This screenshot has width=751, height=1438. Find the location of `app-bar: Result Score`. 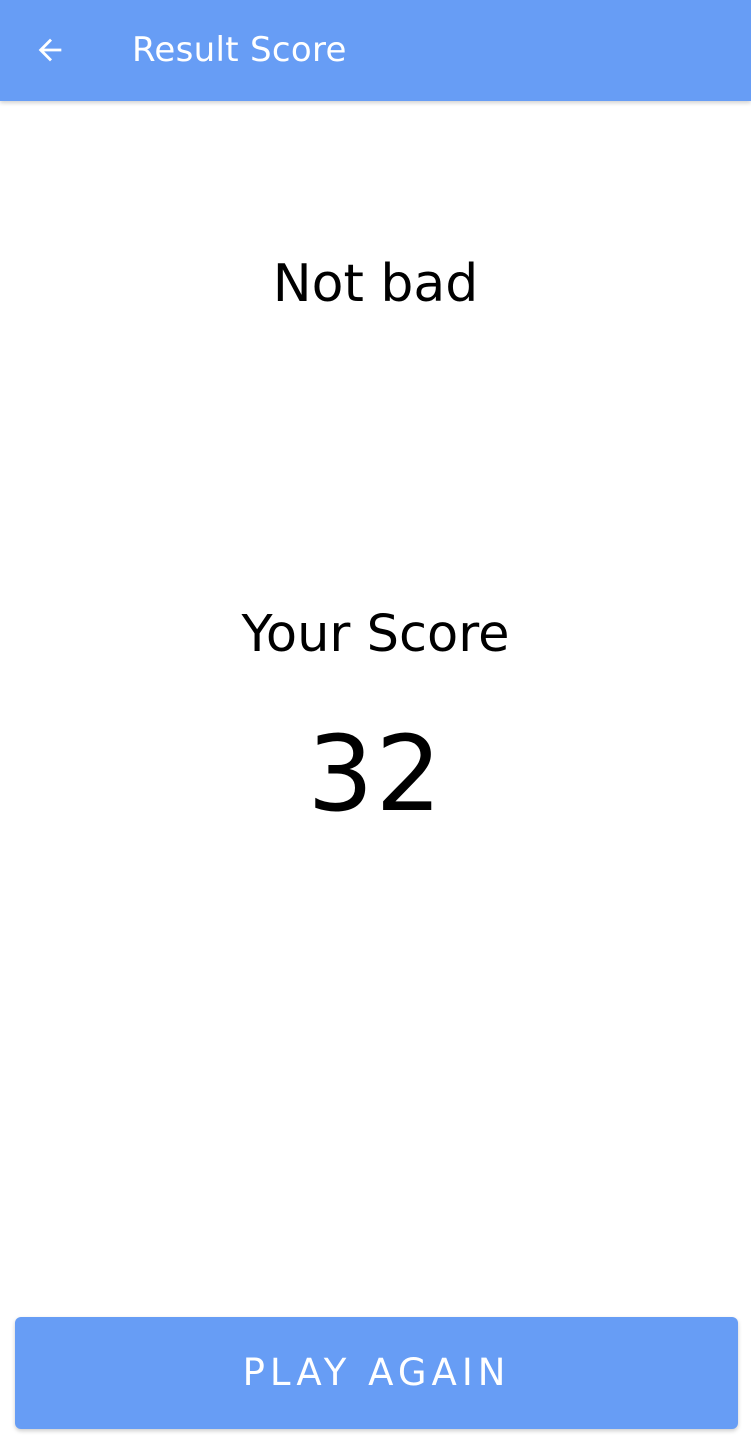

app-bar: Result Score is located at coordinates (375, 50).